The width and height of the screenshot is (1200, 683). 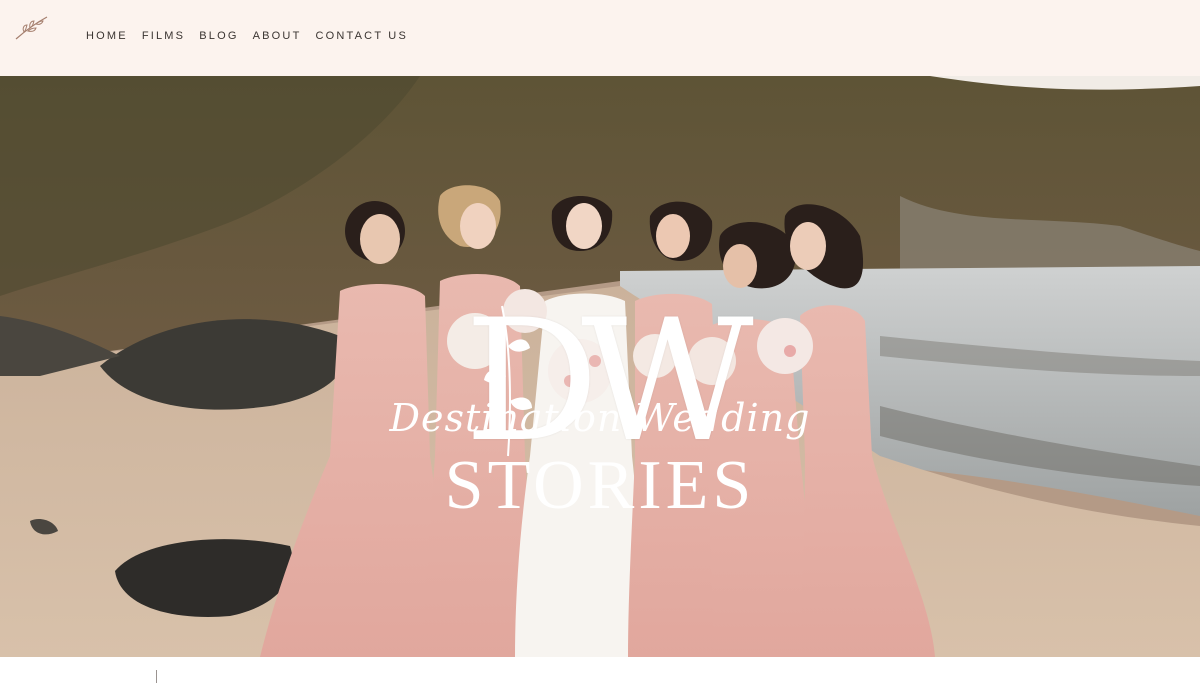 What do you see at coordinates (277, 36) in the screenshot?
I see `nav-item-about: ABOUT` at bounding box center [277, 36].